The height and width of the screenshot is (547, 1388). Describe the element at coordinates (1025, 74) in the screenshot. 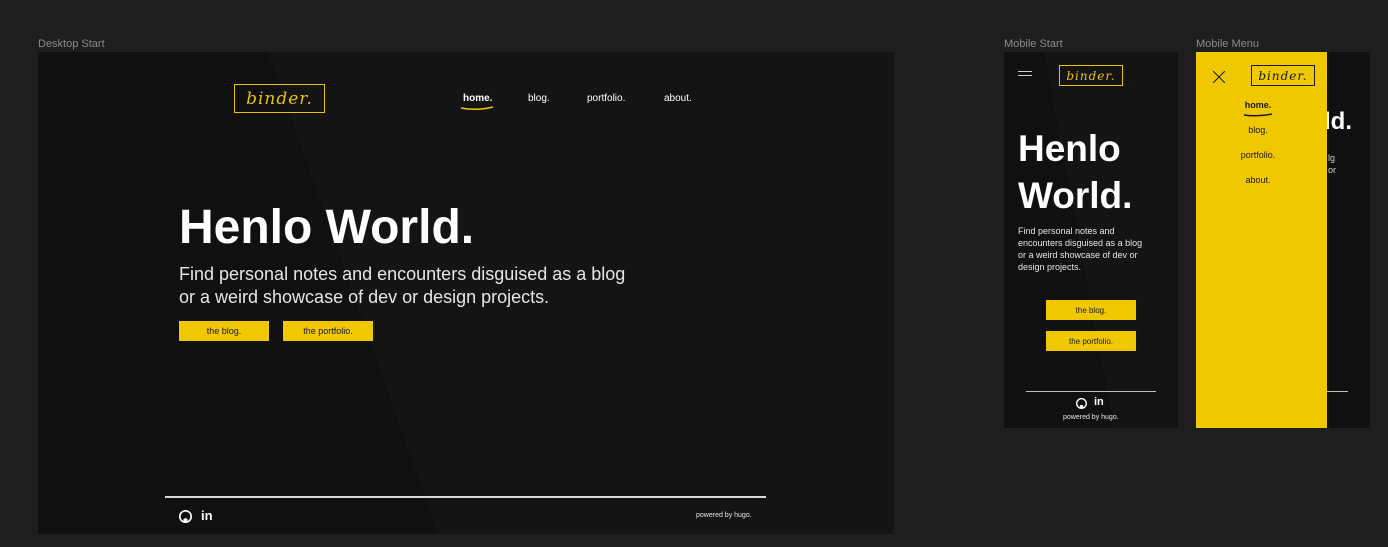

I see `hamburger-icon` at that location.